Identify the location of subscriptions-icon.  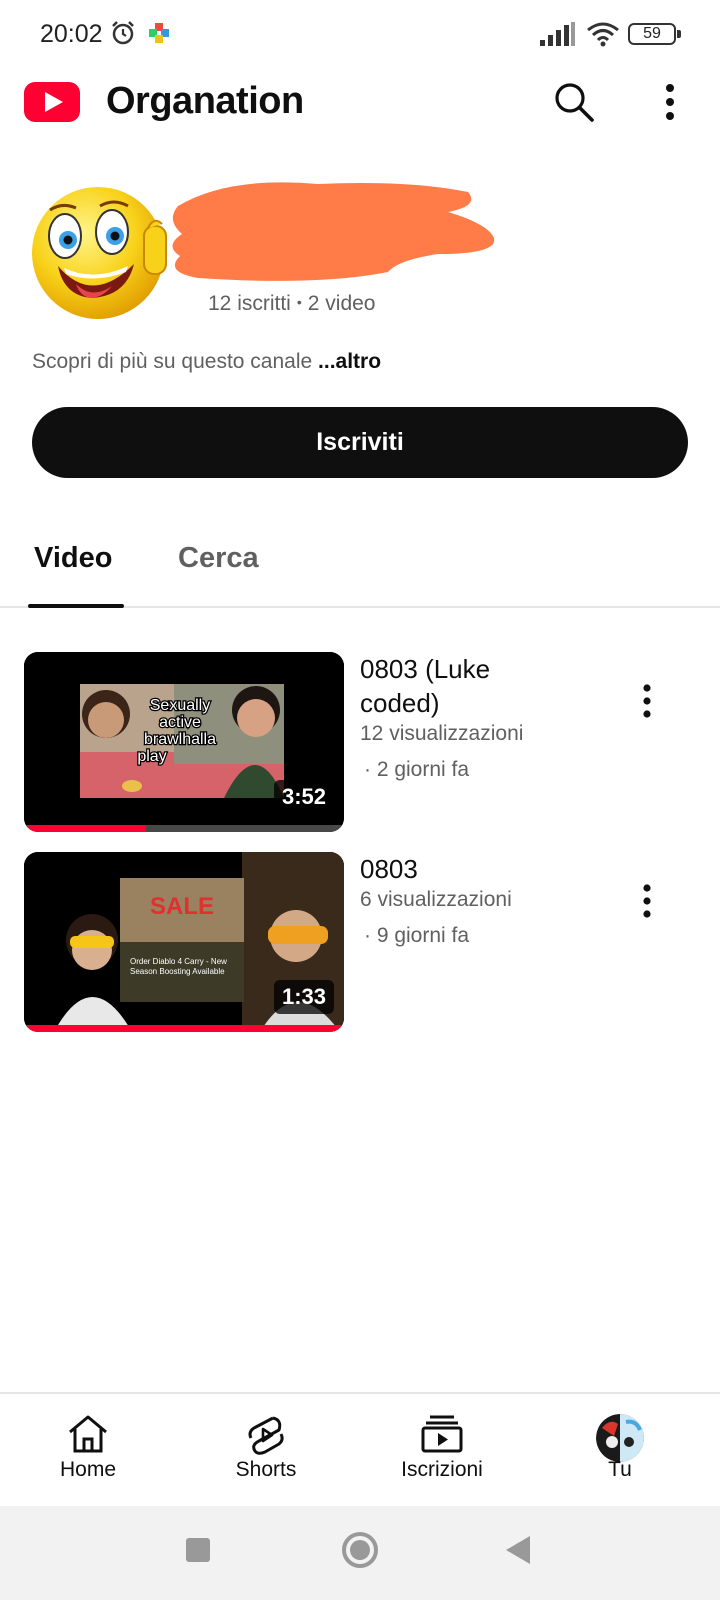
(442, 1434).